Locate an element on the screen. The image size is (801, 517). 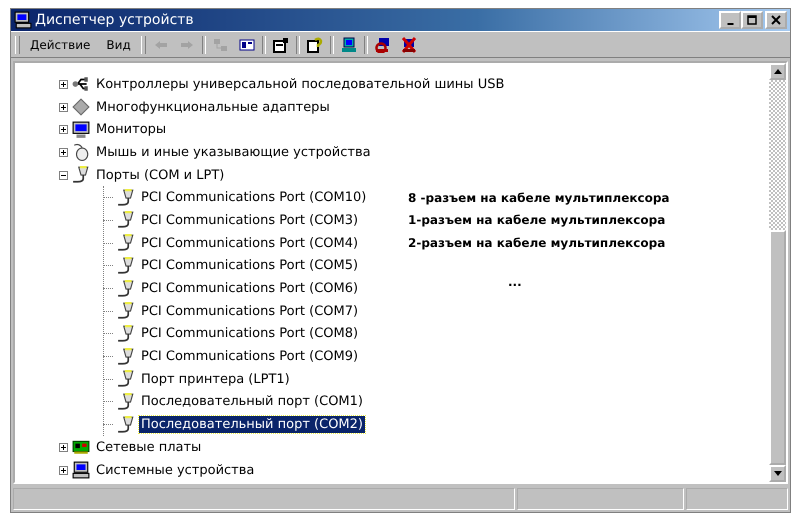
up-arrow-icon is located at coordinates (778, 71).